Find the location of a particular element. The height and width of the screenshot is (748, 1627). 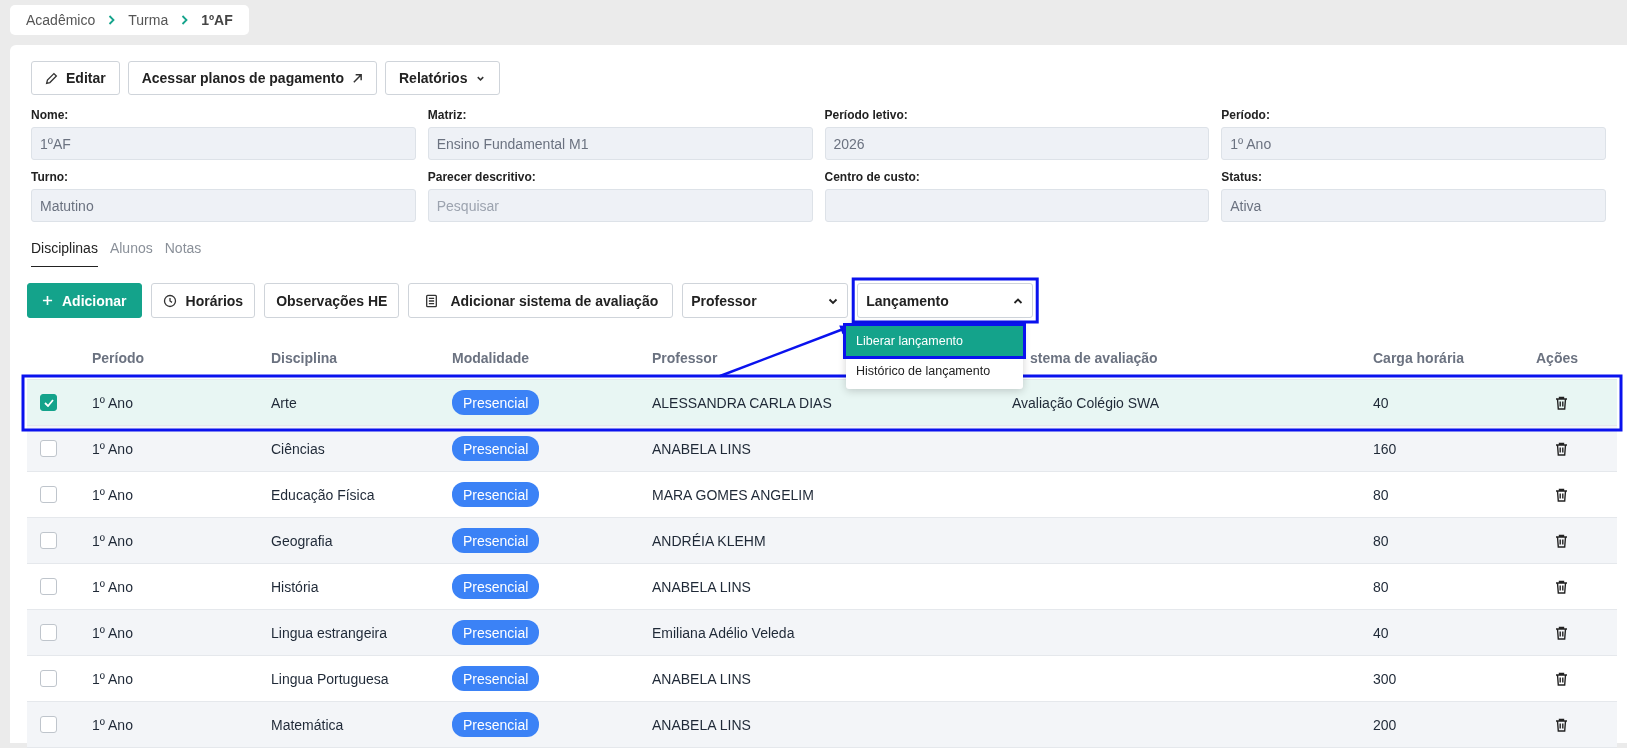

table-row: 1º Ano Geografia Presencial ANDRÉIA KLEHM 80 is located at coordinates (822, 541).